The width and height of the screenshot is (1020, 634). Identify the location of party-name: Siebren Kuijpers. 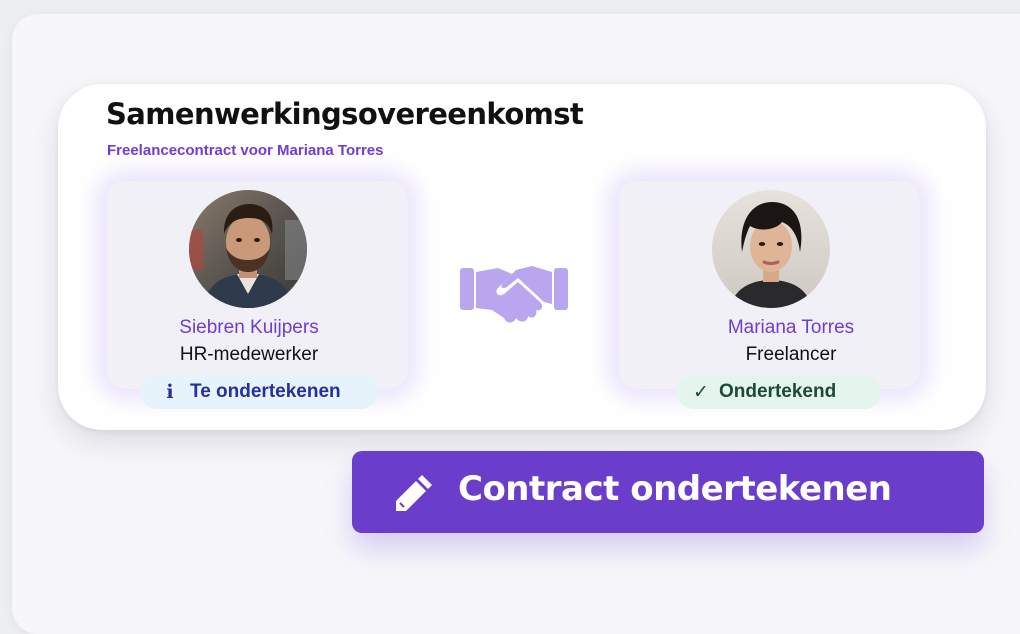
(249, 327).